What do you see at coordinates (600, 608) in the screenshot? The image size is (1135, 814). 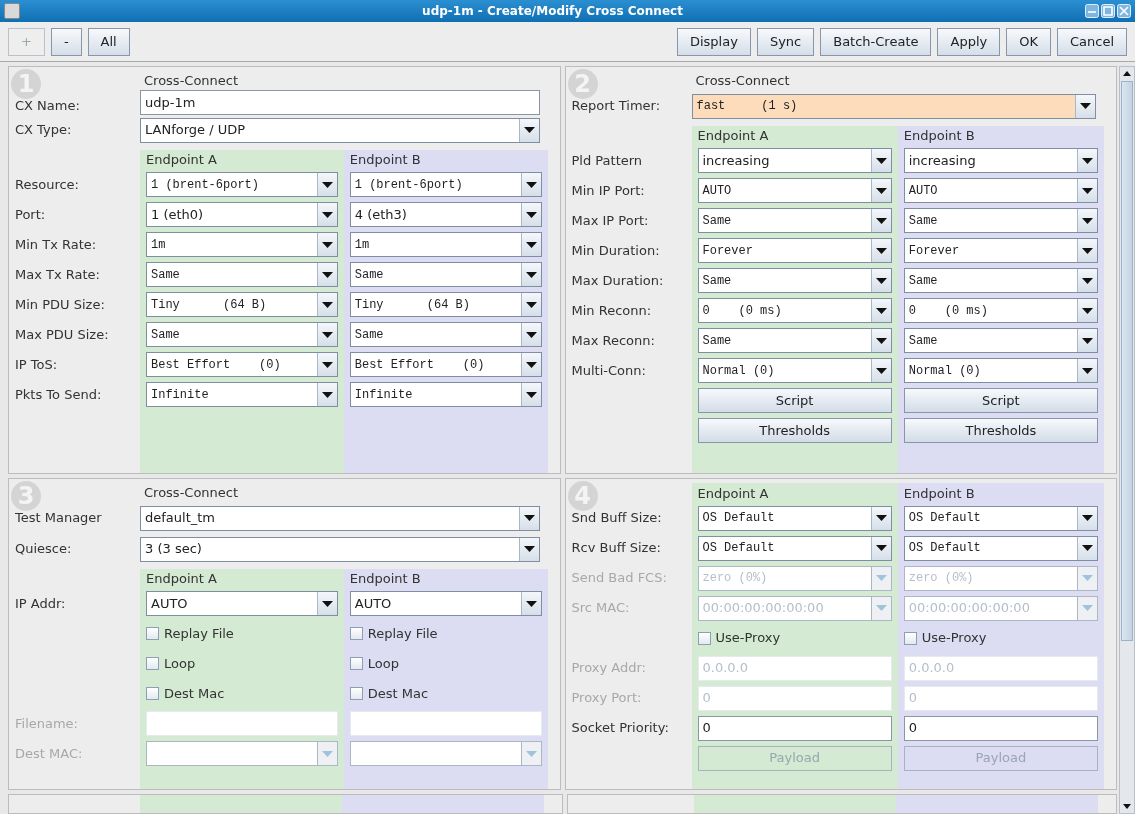 I see `field-label: Src MAC:` at bounding box center [600, 608].